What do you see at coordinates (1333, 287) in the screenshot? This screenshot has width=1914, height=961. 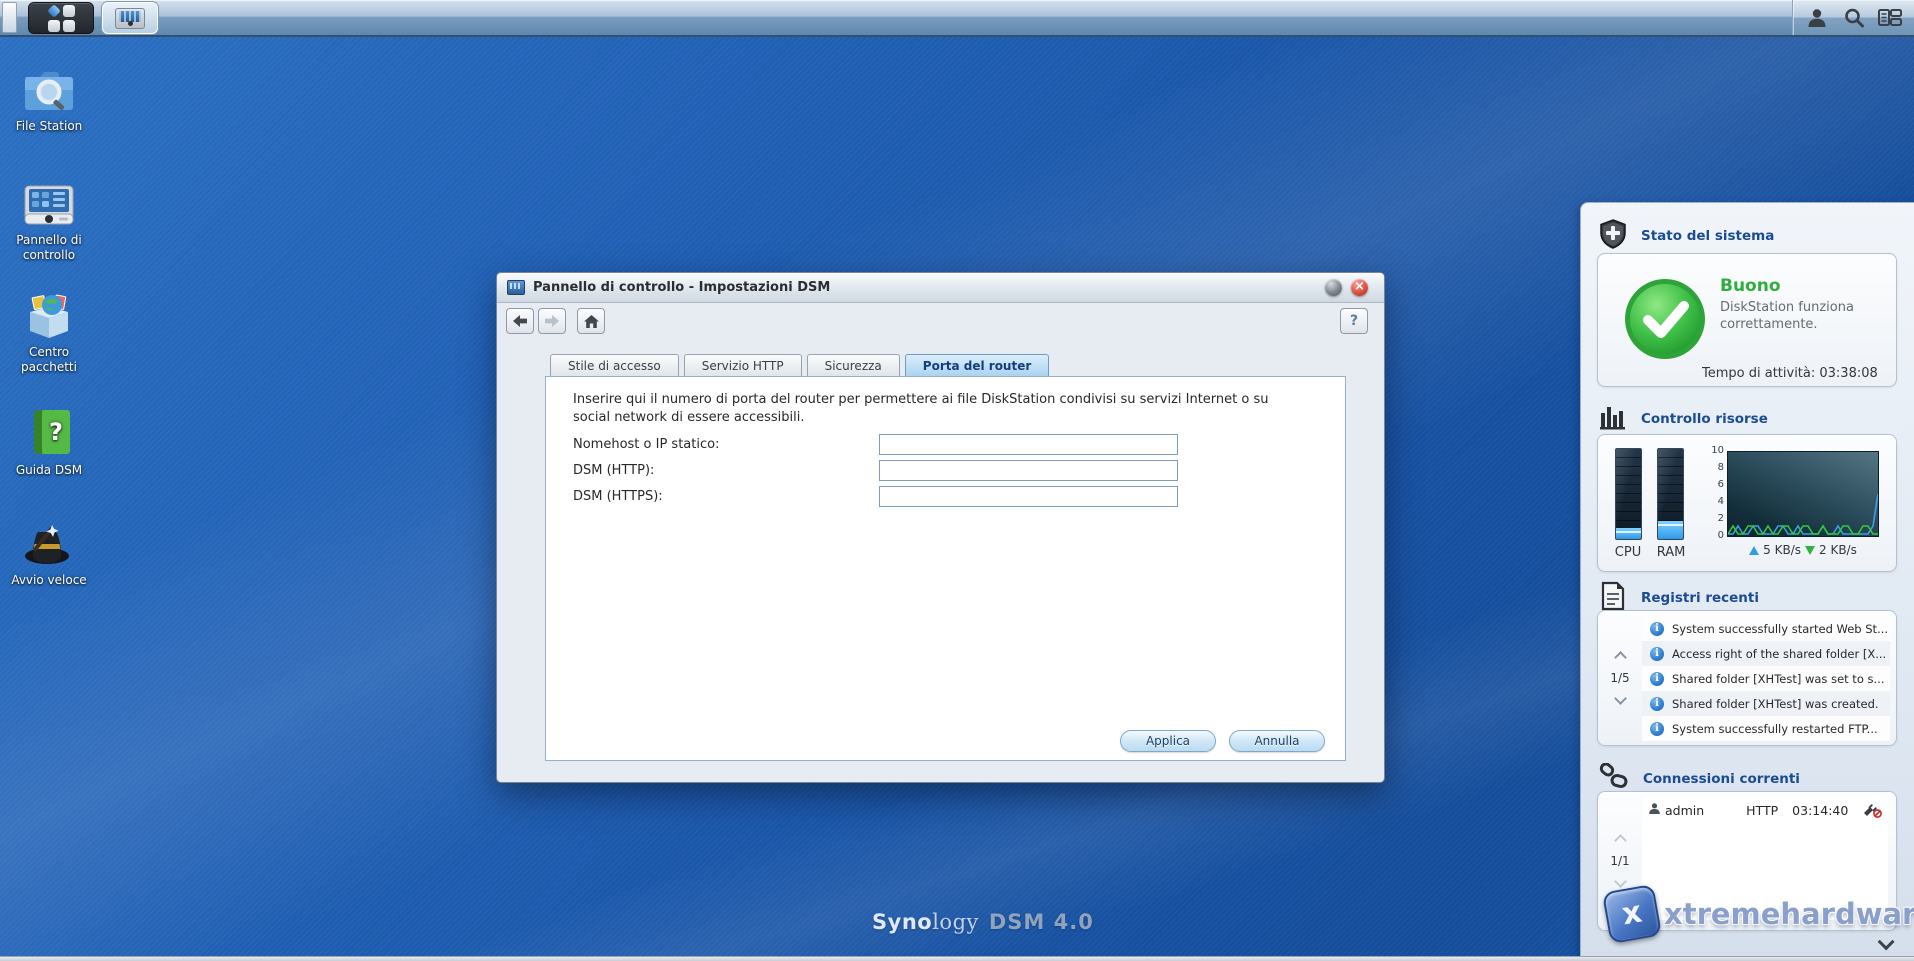 I see `minimize-button` at bounding box center [1333, 287].